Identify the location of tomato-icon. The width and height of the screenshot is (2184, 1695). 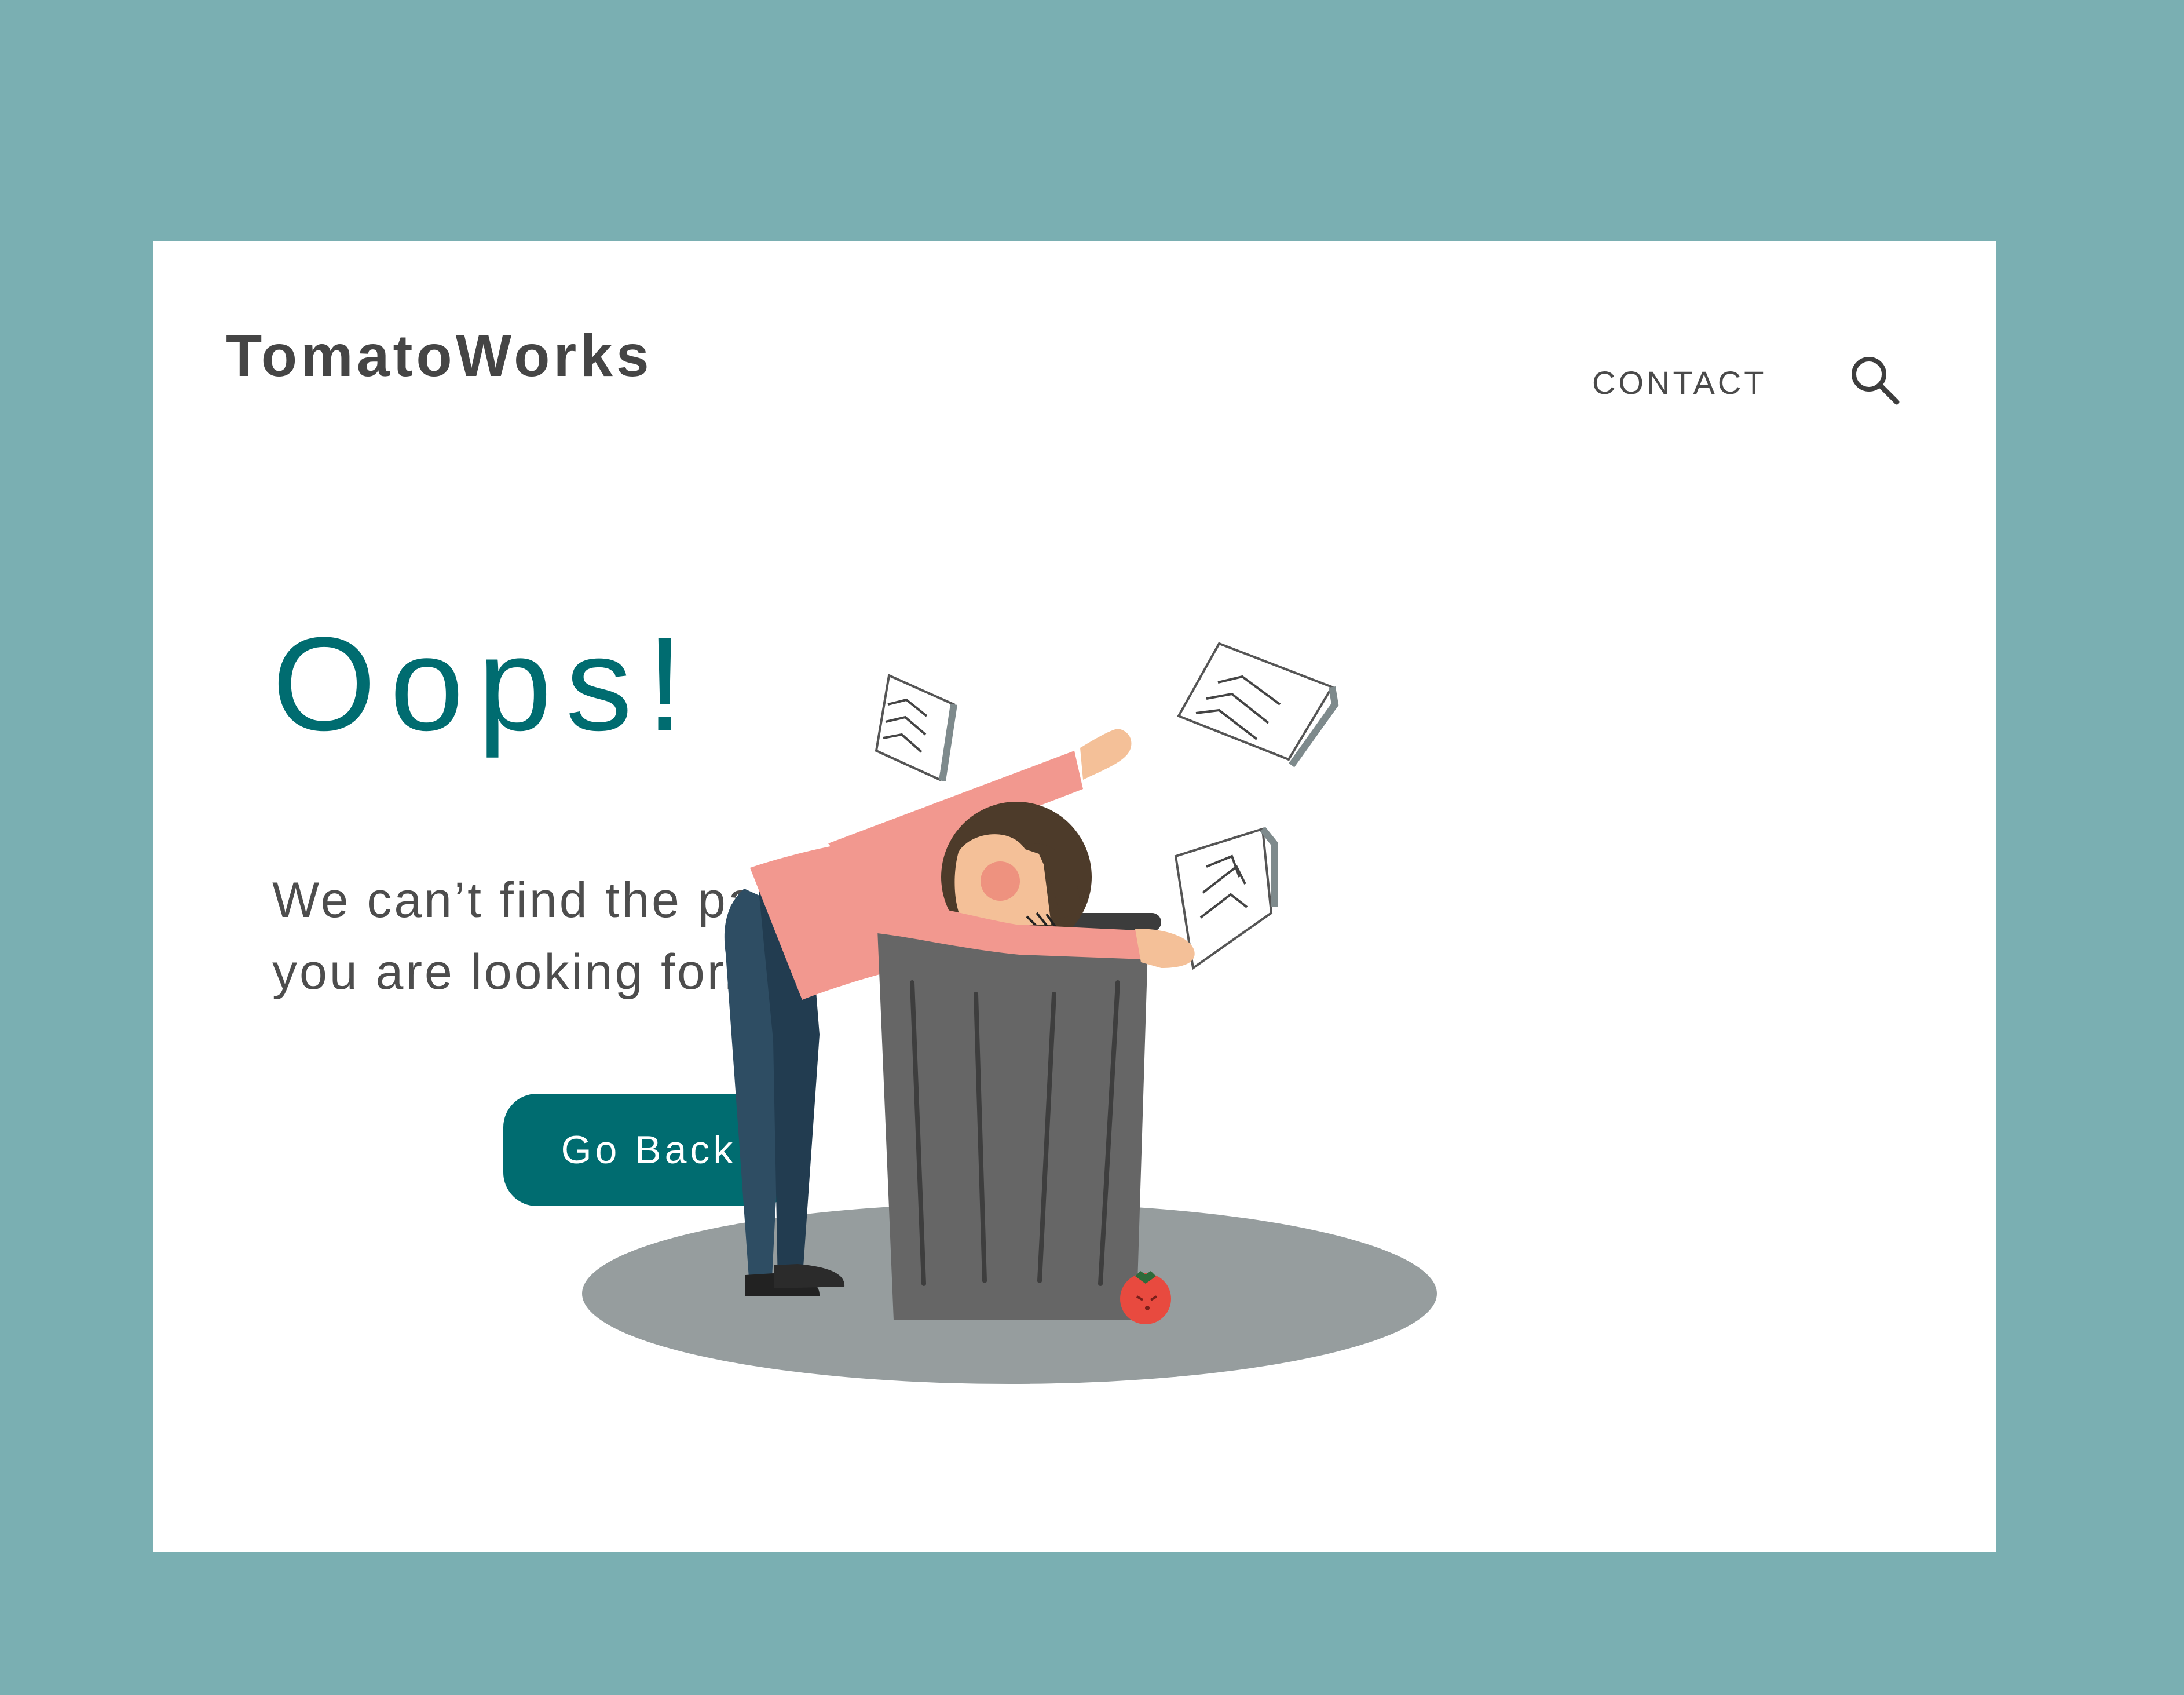
(1145, 1297).